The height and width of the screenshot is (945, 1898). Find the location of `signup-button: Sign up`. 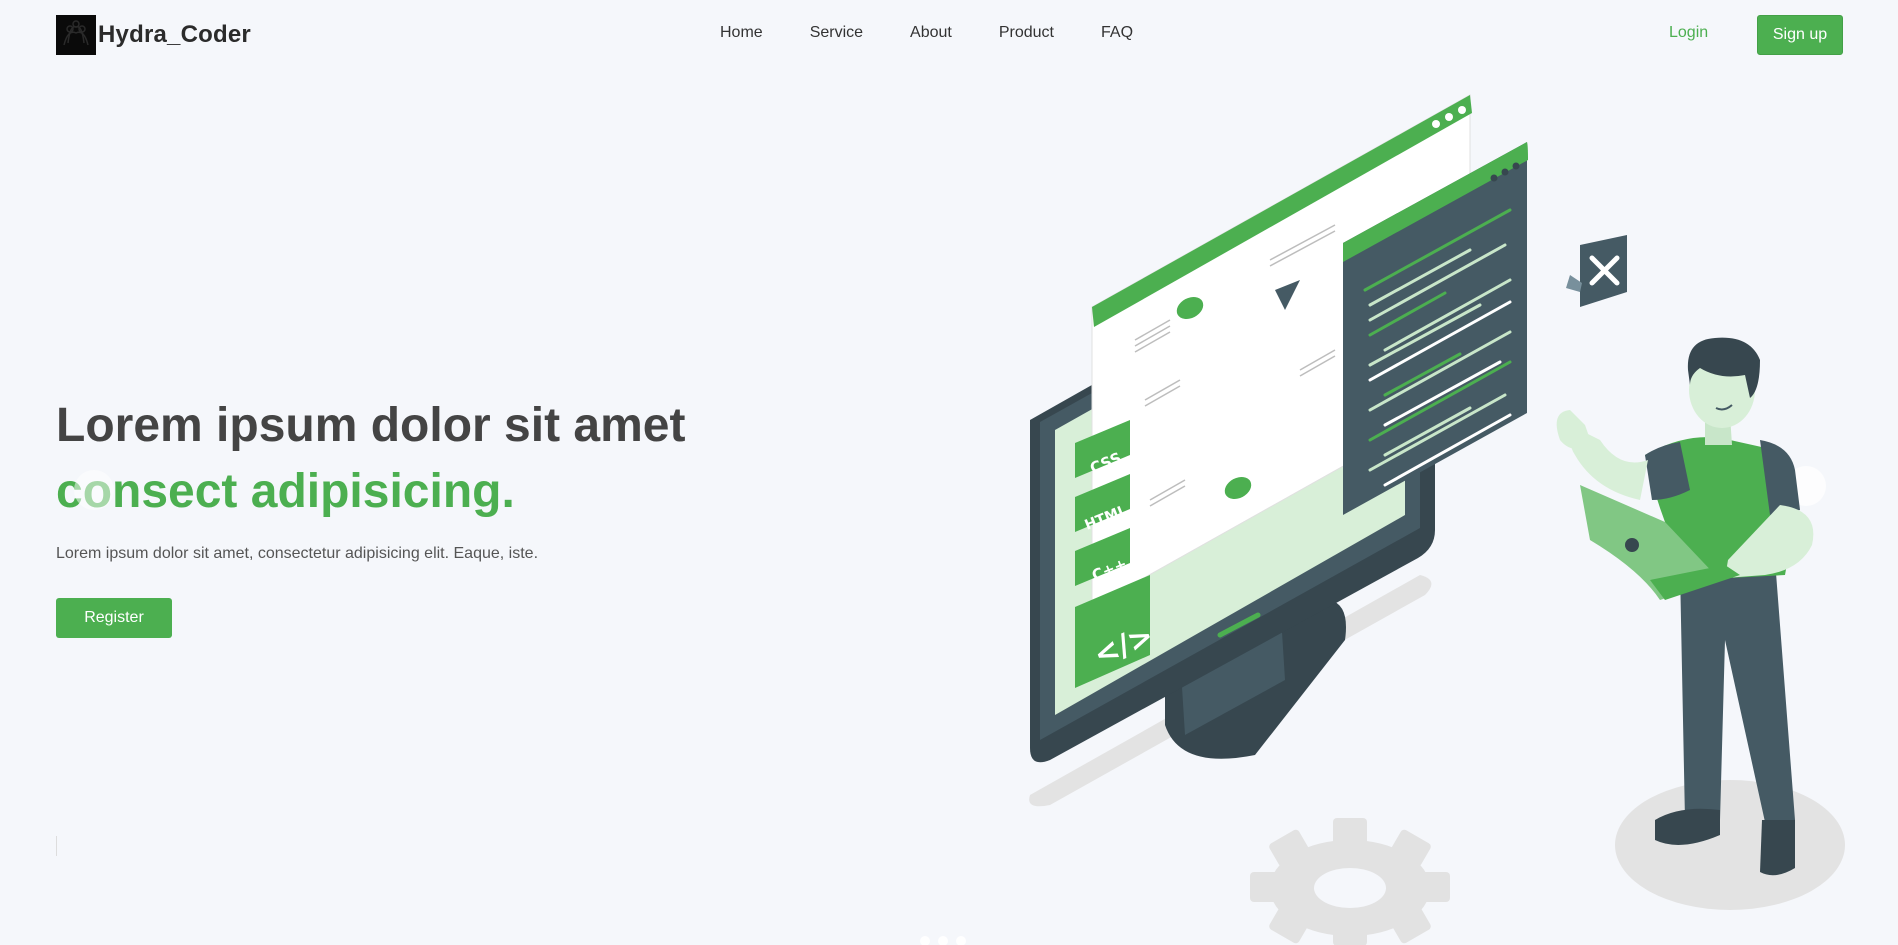

signup-button: Sign up is located at coordinates (1800, 35).